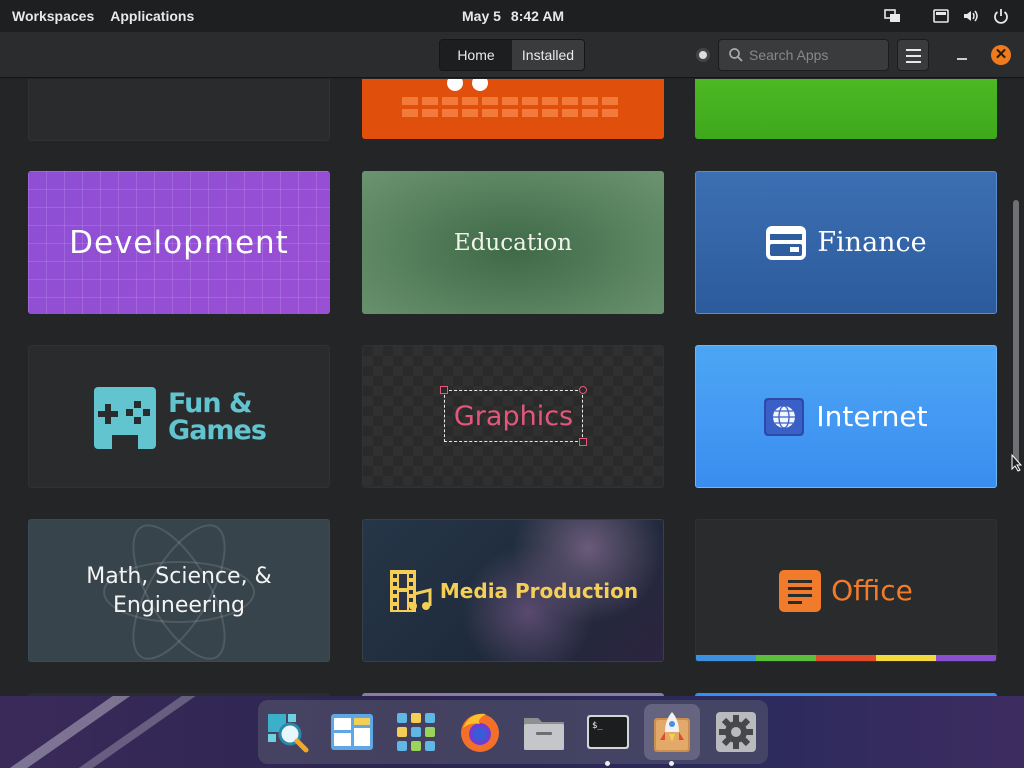  I want to click on dock-item-search, so click(288, 732).